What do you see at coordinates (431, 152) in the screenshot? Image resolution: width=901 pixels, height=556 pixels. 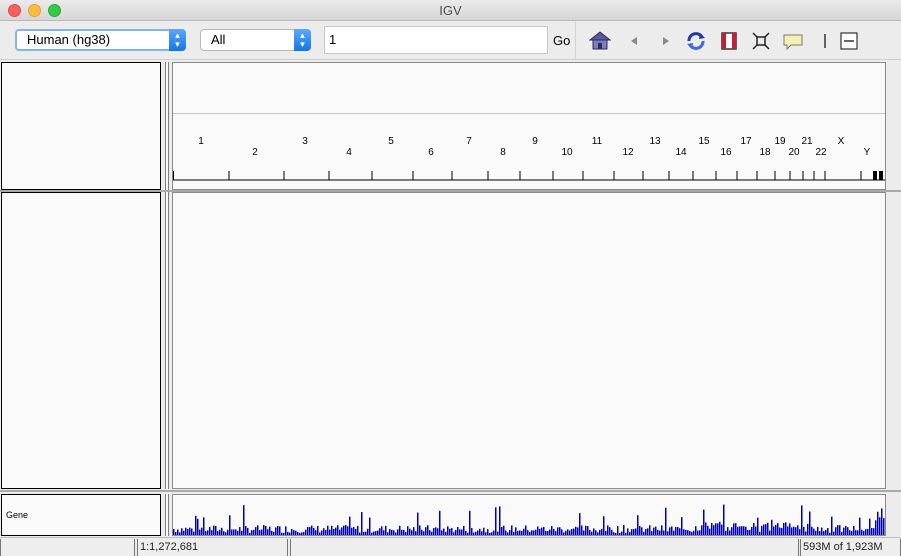 I see `chromosome-label: 6` at bounding box center [431, 152].